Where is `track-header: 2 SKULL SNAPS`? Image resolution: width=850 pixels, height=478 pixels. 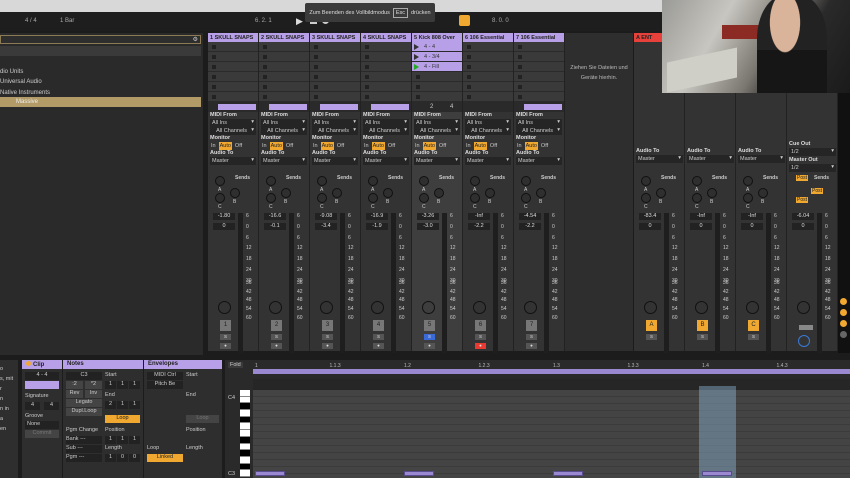
track-header: 2 SKULL SNAPS is located at coordinates (284, 37).